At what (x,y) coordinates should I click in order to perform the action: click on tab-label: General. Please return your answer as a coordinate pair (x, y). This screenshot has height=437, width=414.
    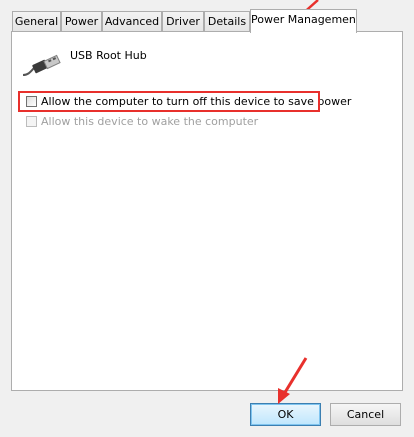
    Looking at the image, I should click on (36, 21).